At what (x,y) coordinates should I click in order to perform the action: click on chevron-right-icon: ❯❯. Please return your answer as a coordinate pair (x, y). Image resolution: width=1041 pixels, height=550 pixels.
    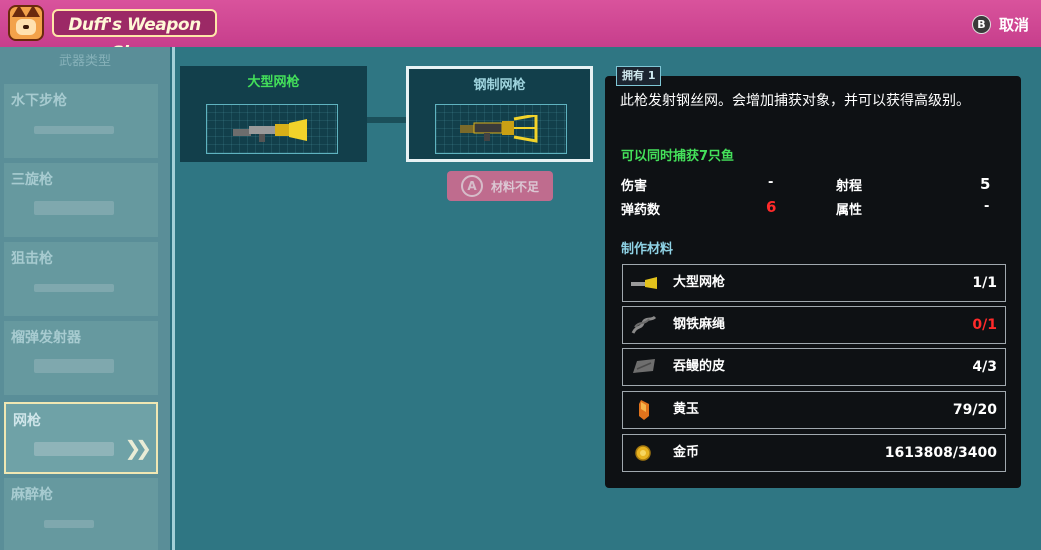
    Looking at the image, I should click on (137, 448).